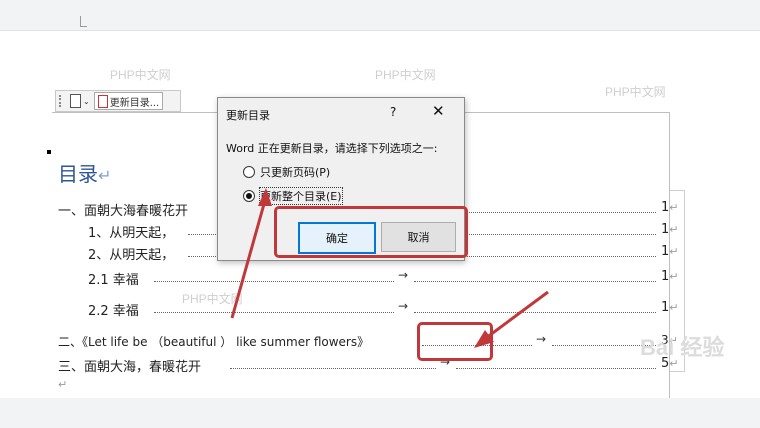 This screenshot has width=760, height=428. I want to click on toc-entry: 三、面朝大海，春暖花开 → 5↵, so click(369, 365).